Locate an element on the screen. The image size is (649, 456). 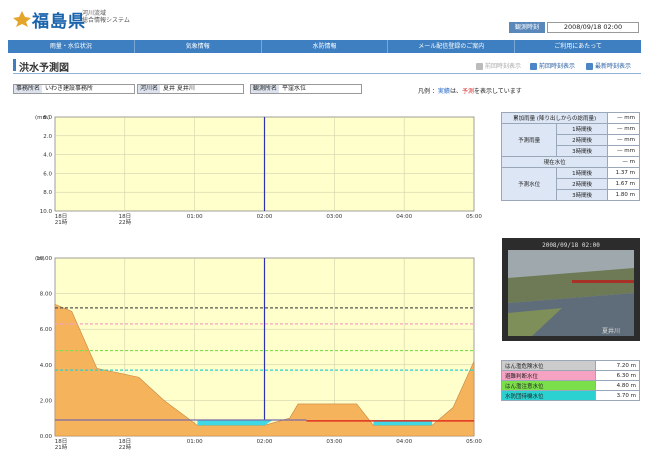
cumulative-rain-label: 累加雨量 (降り出しからの総雨量) is located at coordinates (554, 118).